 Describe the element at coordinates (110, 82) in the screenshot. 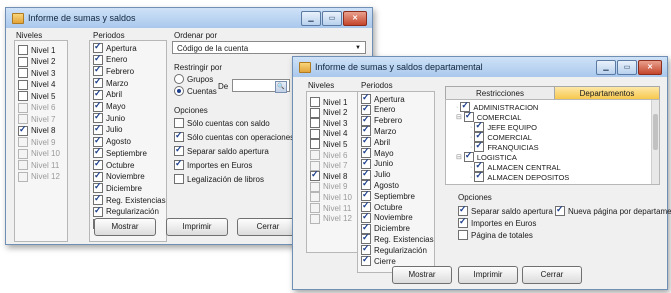

I see `periodo-item: Marzo` at that location.